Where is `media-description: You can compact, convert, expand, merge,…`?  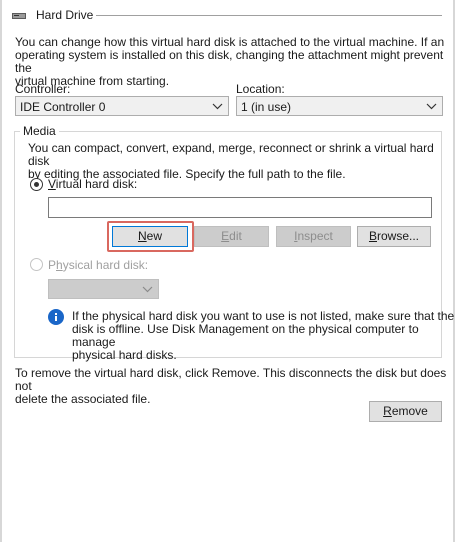 media-description: You can compact, convert, expand, merge,… is located at coordinates (241, 161).